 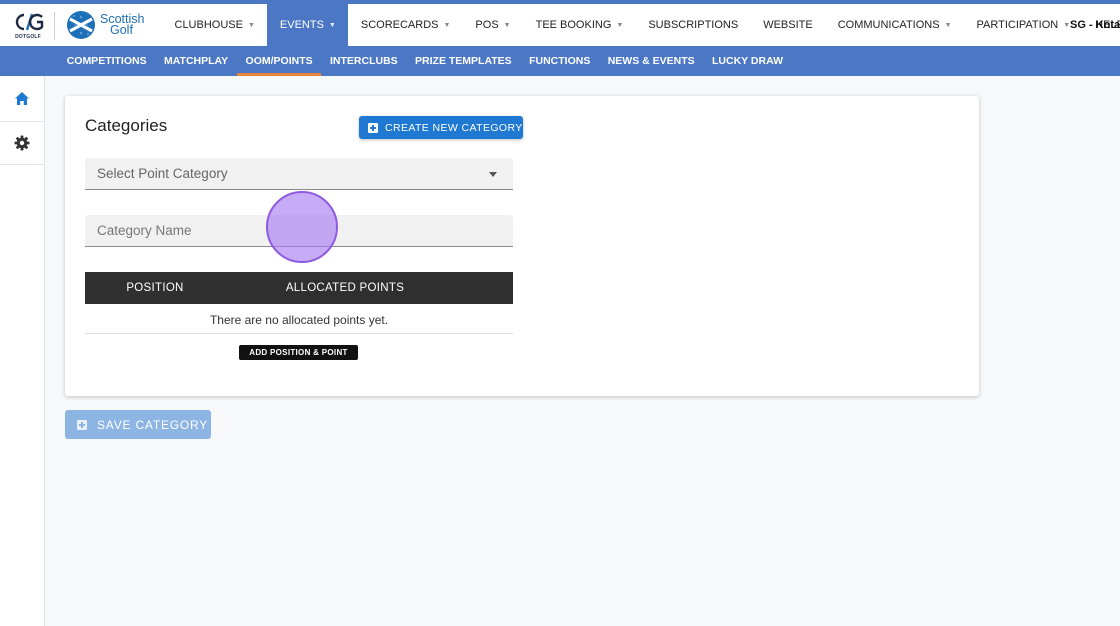 I want to click on nav-pos: POS ▼, so click(x=493, y=25).